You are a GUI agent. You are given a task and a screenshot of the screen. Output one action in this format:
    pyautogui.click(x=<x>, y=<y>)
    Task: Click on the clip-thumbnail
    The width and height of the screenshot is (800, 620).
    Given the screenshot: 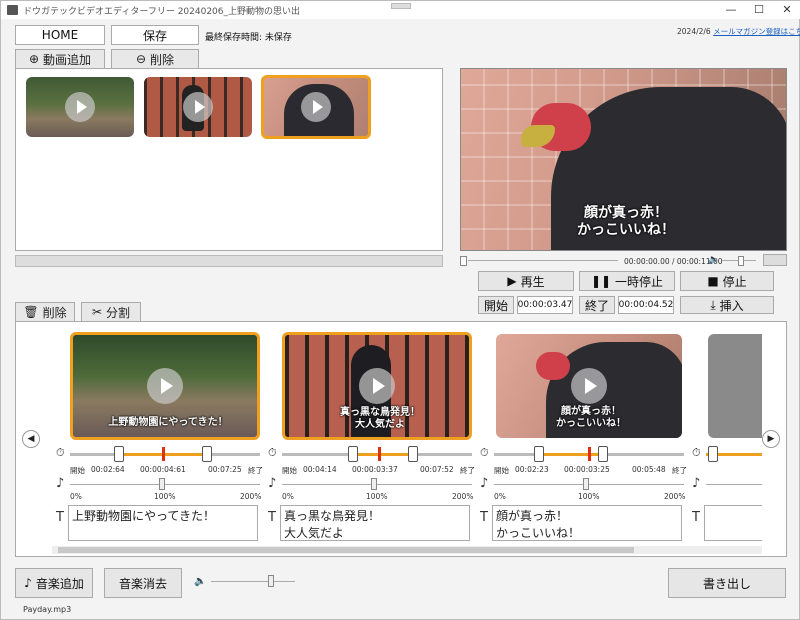 What is the action you would take?
    pyautogui.click(x=735, y=386)
    